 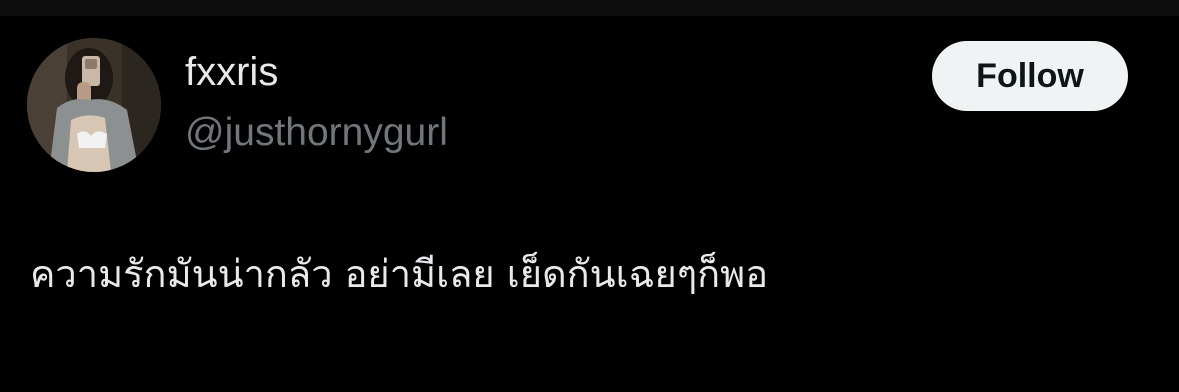 I want to click on avatar, so click(x=94, y=105).